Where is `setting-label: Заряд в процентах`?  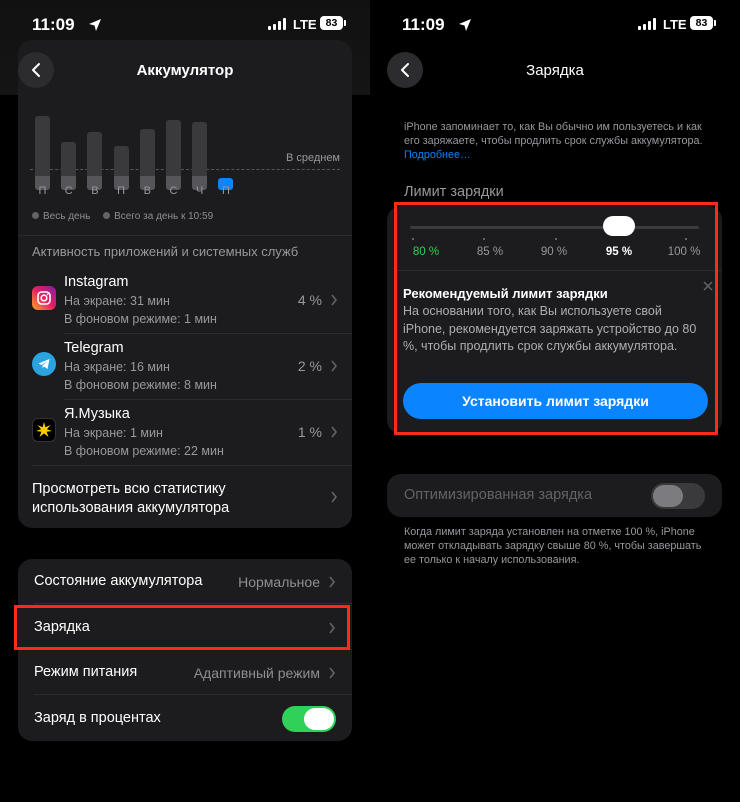 setting-label: Заряд в процентах is located at coordinates (97, 718).